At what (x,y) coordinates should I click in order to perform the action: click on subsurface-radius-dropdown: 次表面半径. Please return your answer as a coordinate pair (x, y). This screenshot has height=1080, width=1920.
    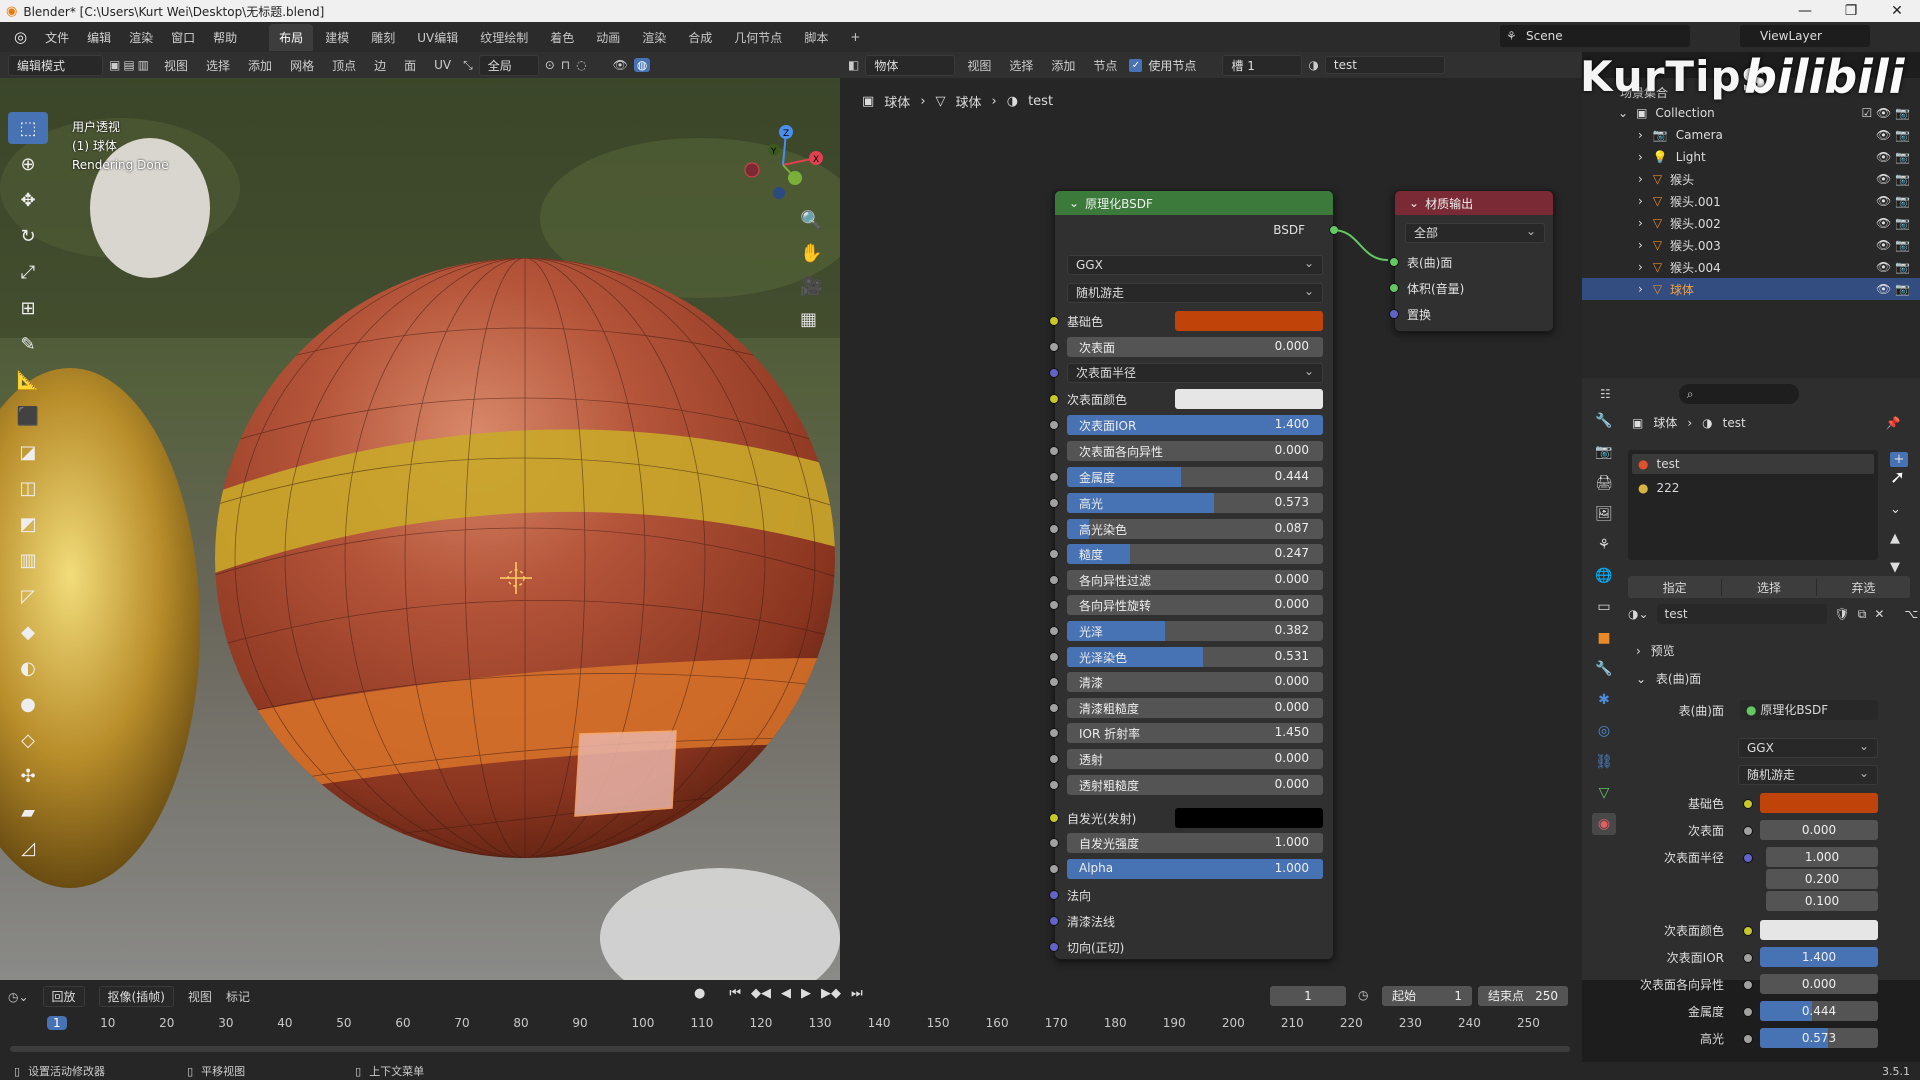
    Looking at the image, I should click on (1195, 372).